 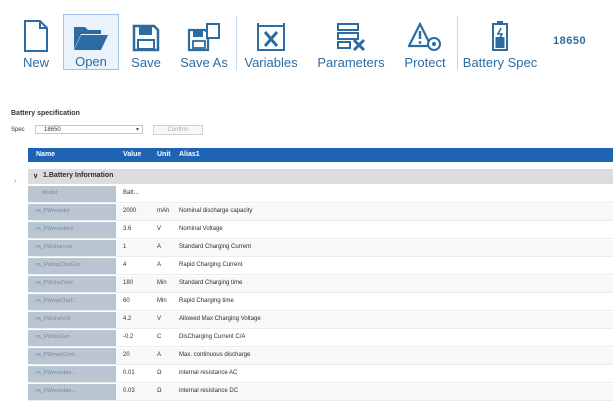 What do you see at coordinates (132, 154) in the screenshot?
I see `header-value: Value` at bounding box center [132, 154].